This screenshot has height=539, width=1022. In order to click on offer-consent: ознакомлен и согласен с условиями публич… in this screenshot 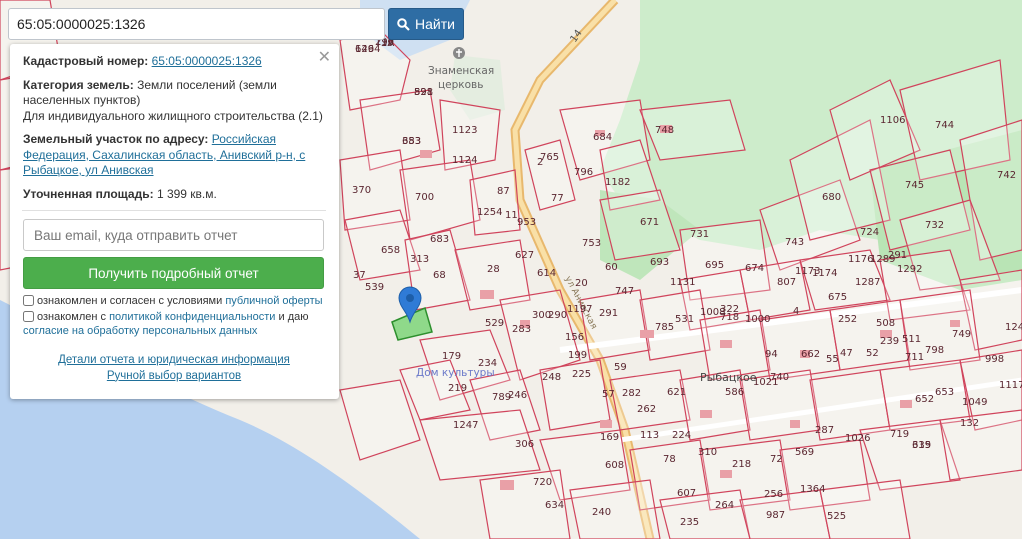, I will do `click(174, 301)`.